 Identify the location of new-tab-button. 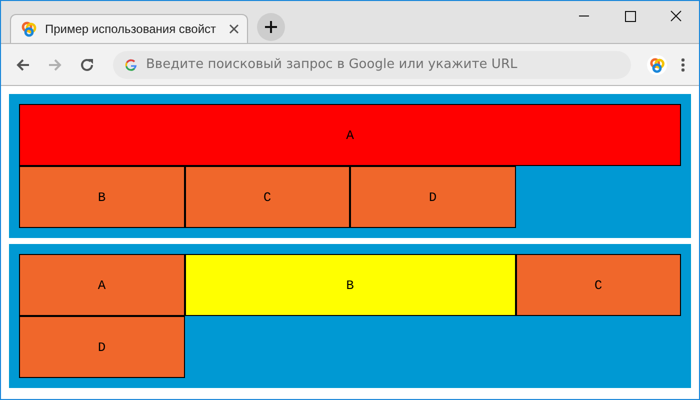
(271, 27).